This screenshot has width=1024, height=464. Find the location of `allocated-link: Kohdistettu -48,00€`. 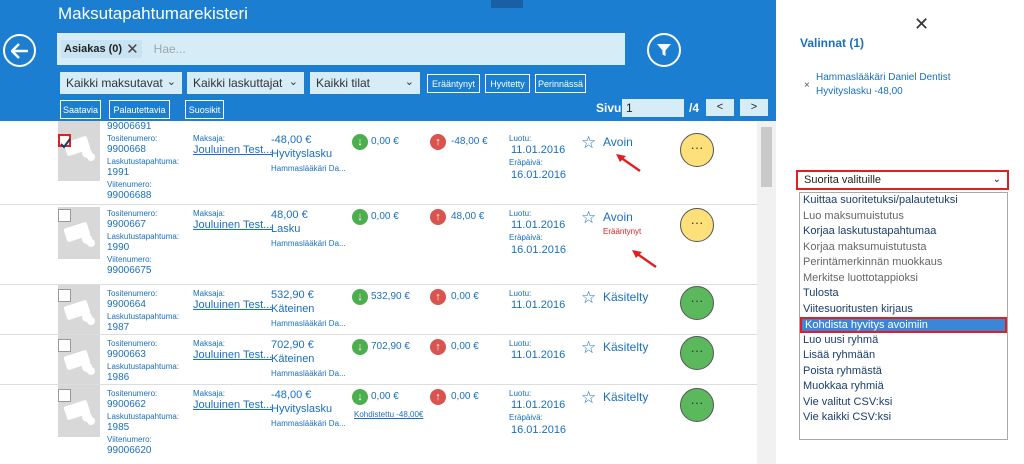

allocated-link: Kohdistettu -48,00€ is located at coordinates (388, 414).